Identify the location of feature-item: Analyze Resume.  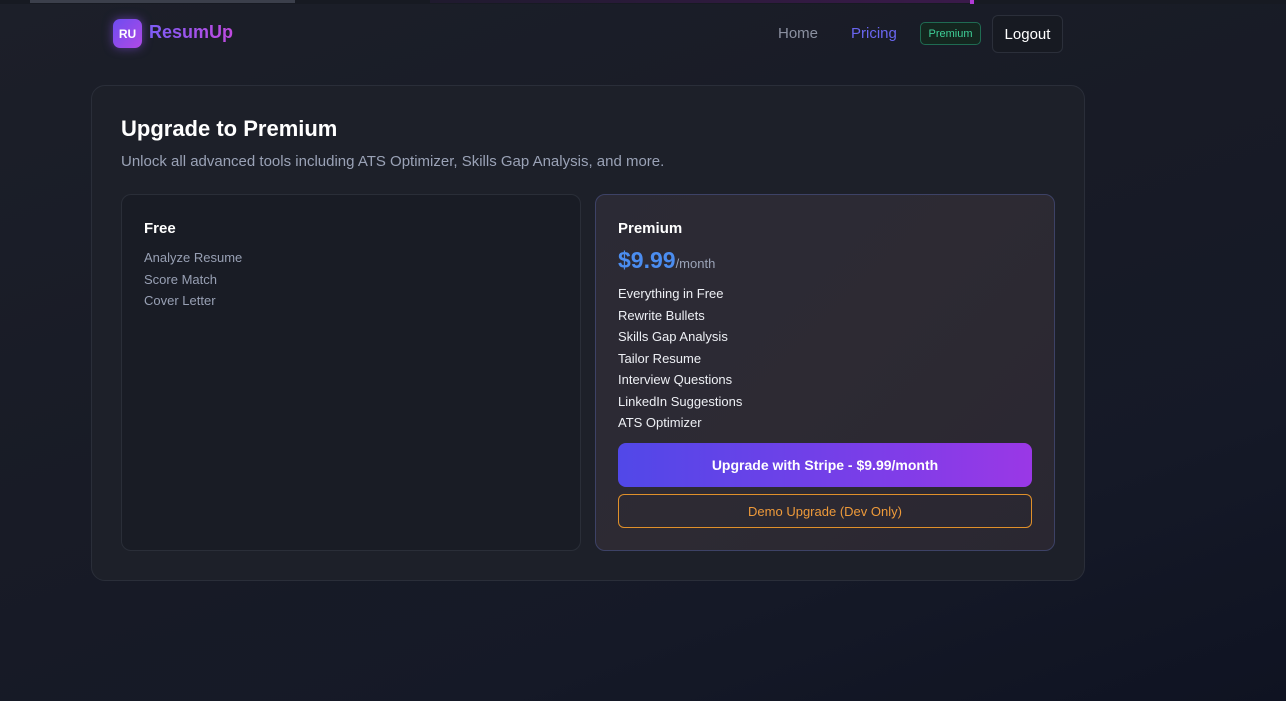
(193, 257).